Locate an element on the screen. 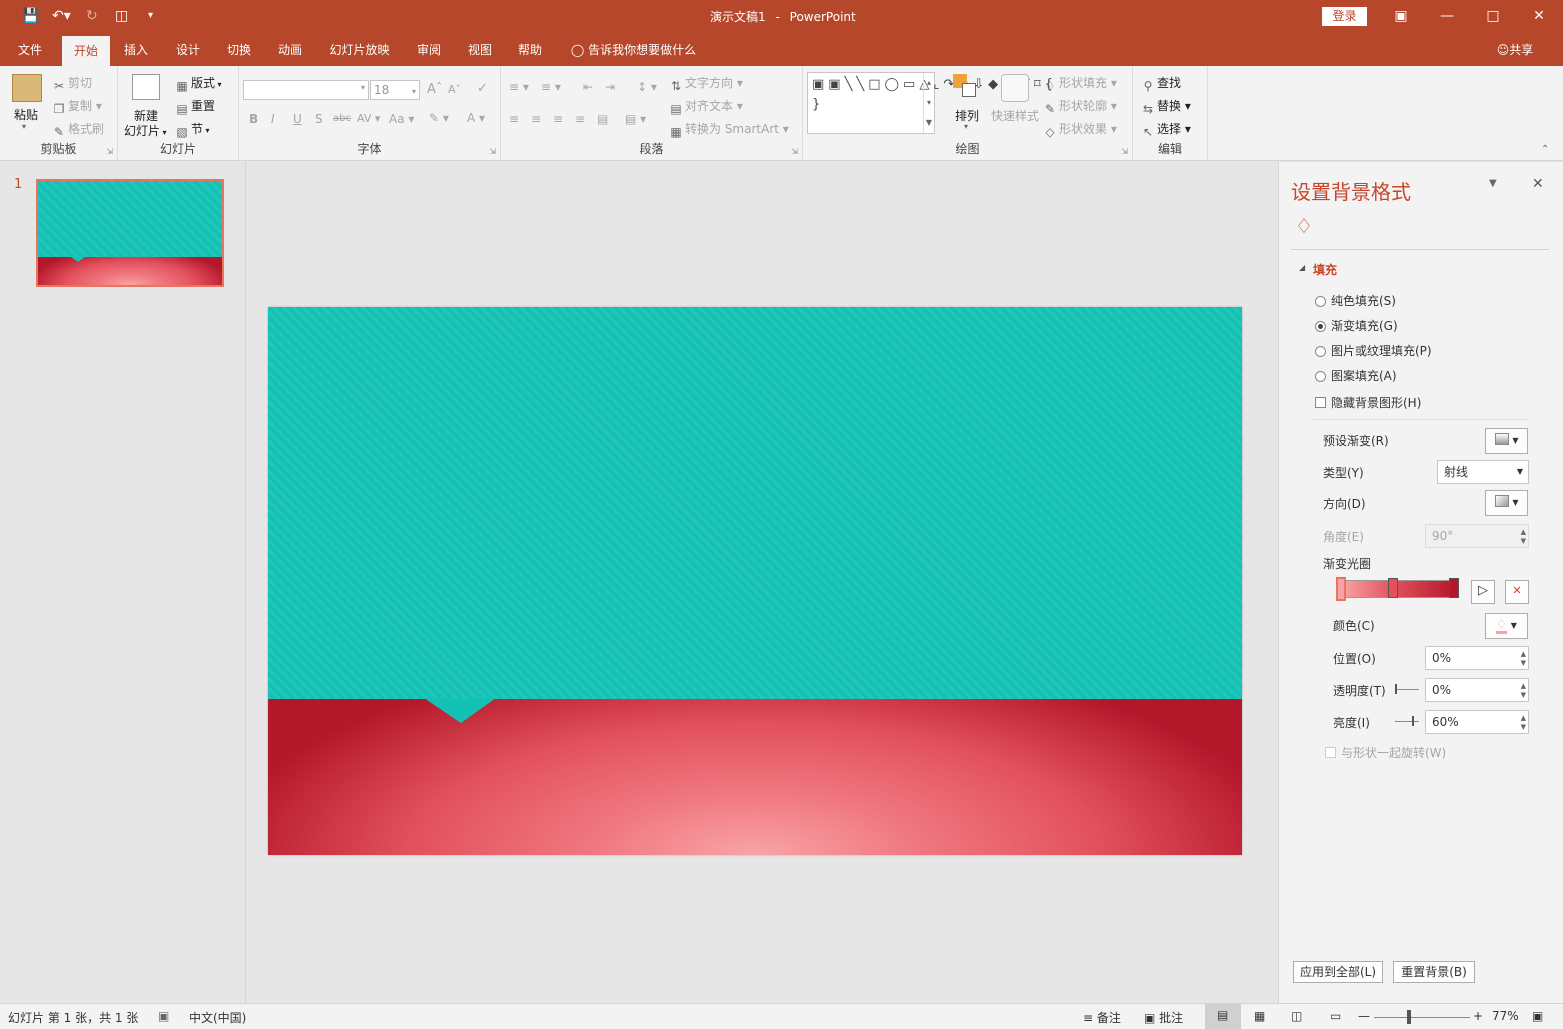 The height and width of the screenshot is (1029, 1563). brightness-spin-up-icon: ▲ is located at coordinates (1523, 718).